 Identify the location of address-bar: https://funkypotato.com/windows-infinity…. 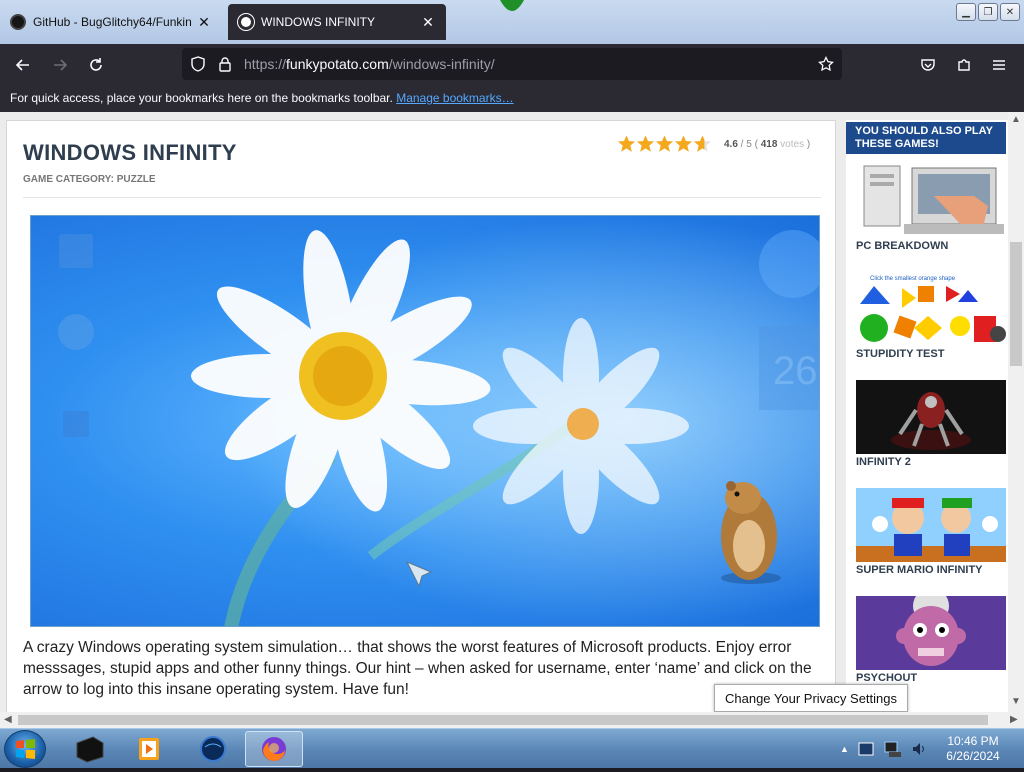
(512, 64).